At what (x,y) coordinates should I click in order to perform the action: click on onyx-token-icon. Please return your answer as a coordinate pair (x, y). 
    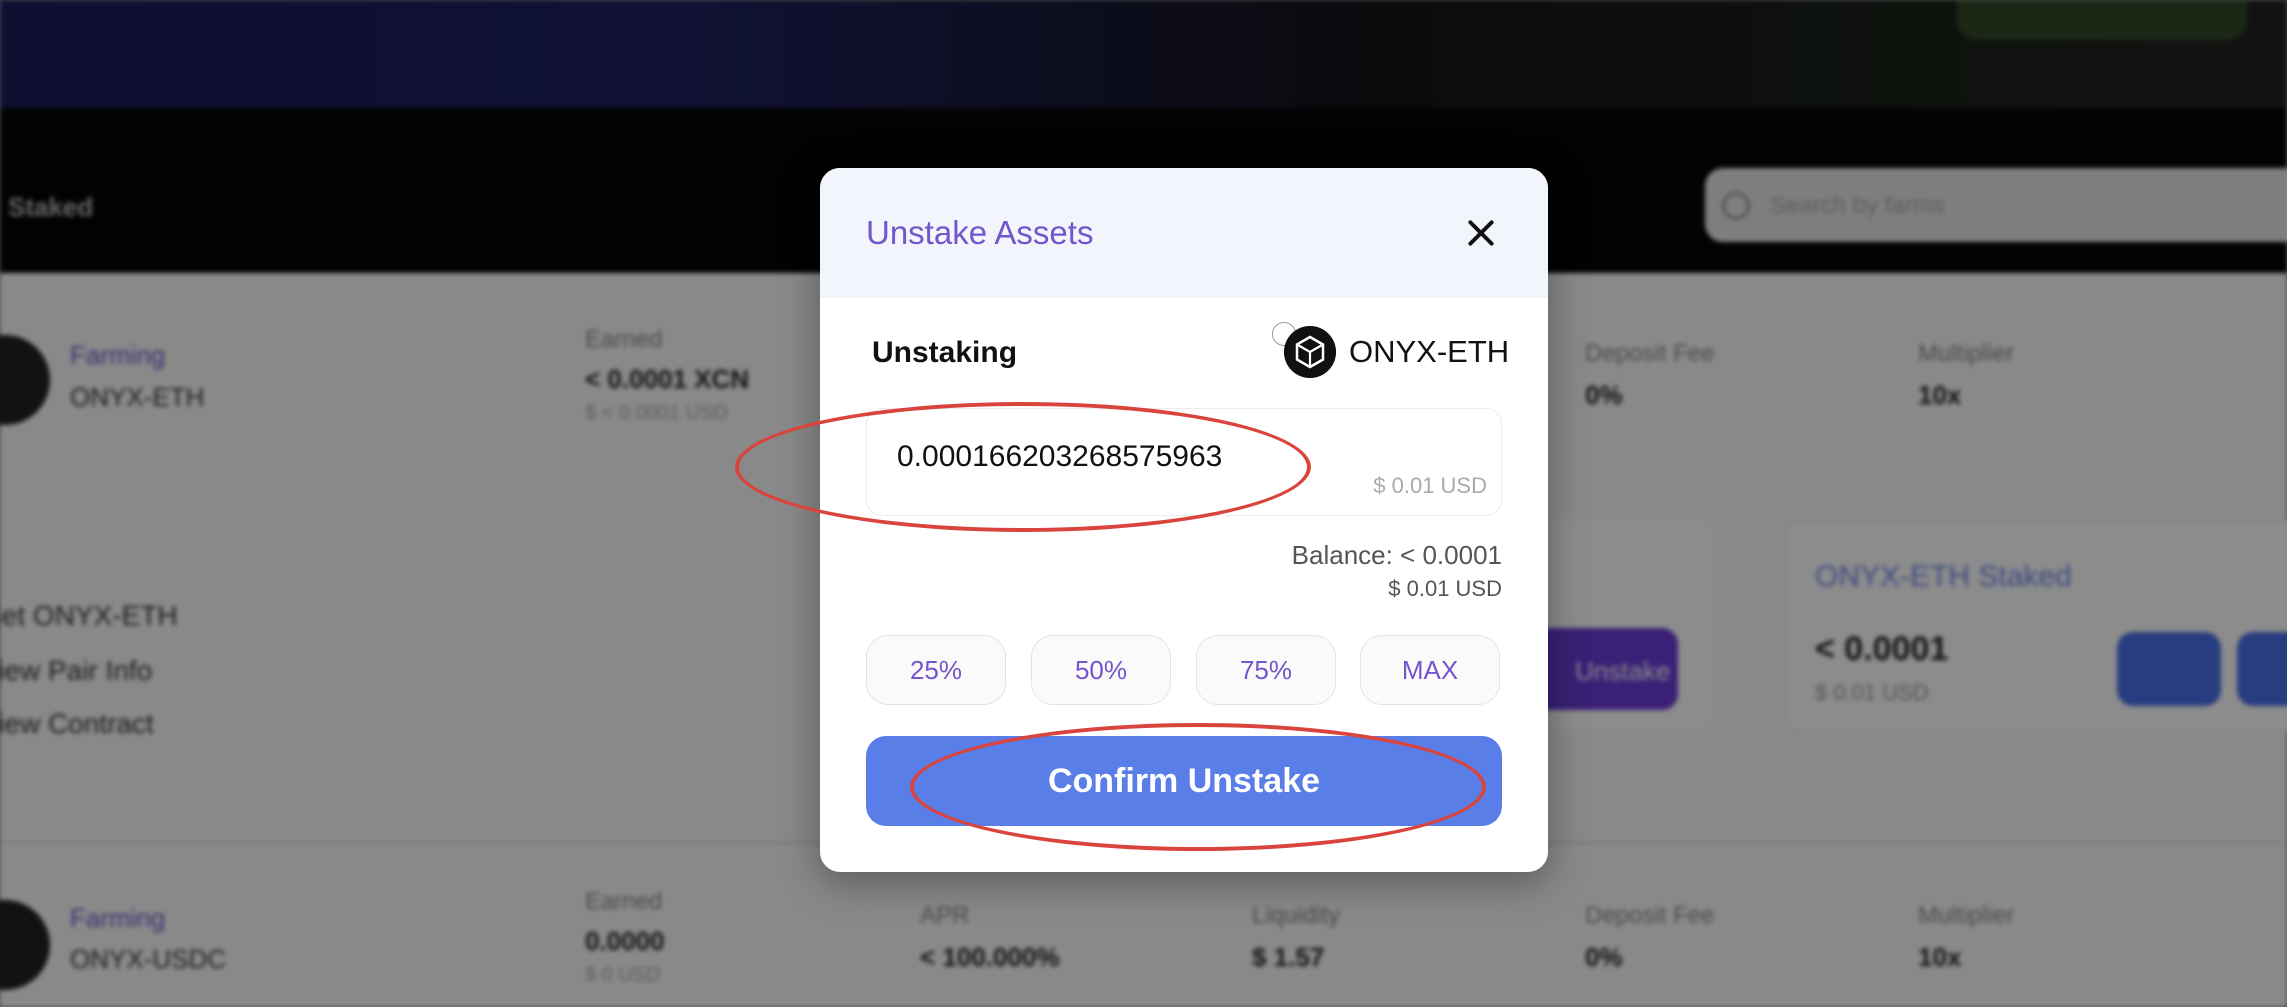
    Looking at the image, I should click on (1310, 352).